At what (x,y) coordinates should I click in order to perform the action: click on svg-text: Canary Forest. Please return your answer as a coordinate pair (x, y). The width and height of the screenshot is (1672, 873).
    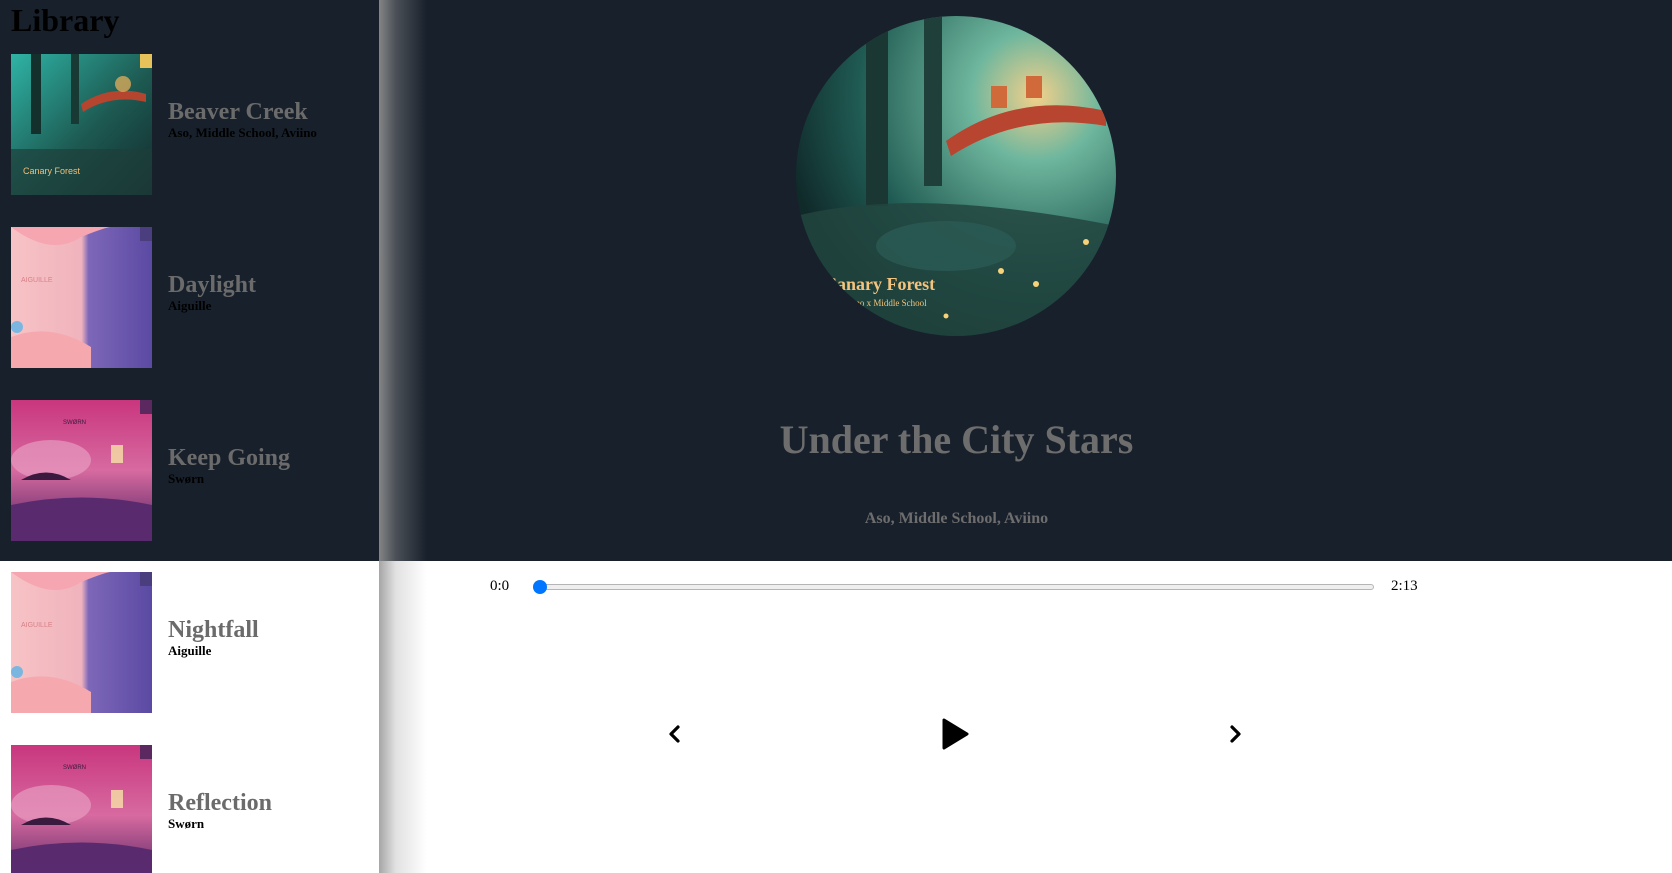
    Looking at the image, I should click on (52, 171).